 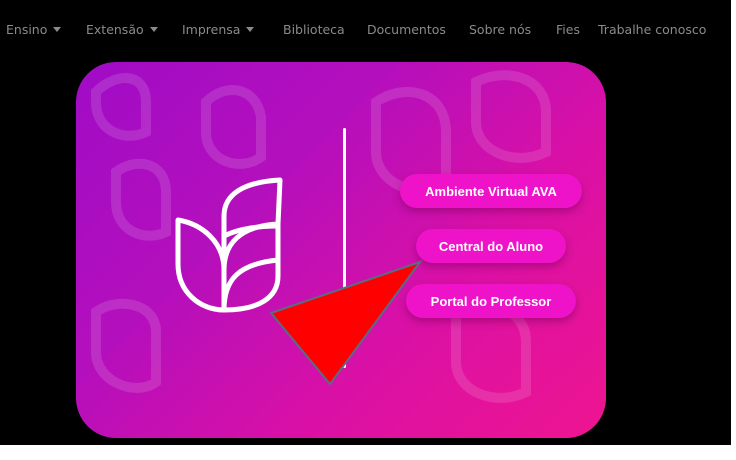 I want to click on nav-item-sobre-nos: Sobre nós, so click(x=500, y=29).